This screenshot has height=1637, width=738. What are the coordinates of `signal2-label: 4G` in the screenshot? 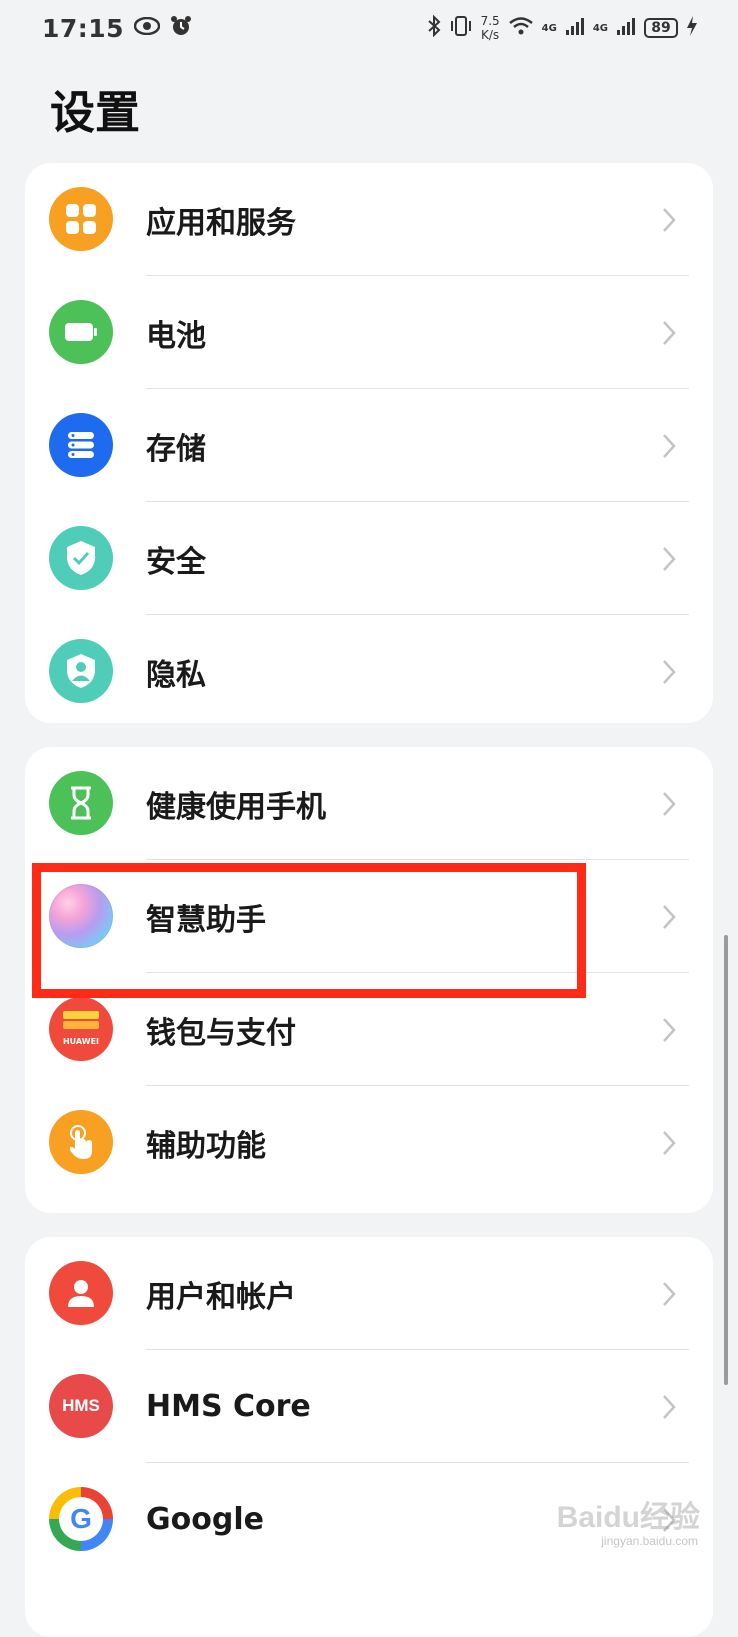 It's located at (600, 28).